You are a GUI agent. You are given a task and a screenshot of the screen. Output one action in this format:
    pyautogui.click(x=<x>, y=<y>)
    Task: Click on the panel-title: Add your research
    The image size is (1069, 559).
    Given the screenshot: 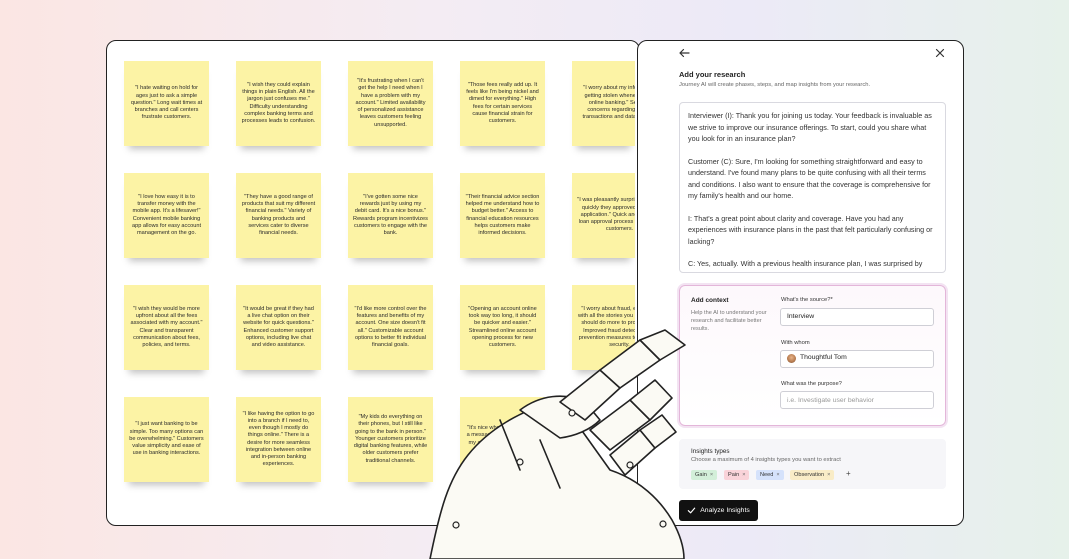 What is the action you would take?
    pyautogui.click(x=712, y=74)
    